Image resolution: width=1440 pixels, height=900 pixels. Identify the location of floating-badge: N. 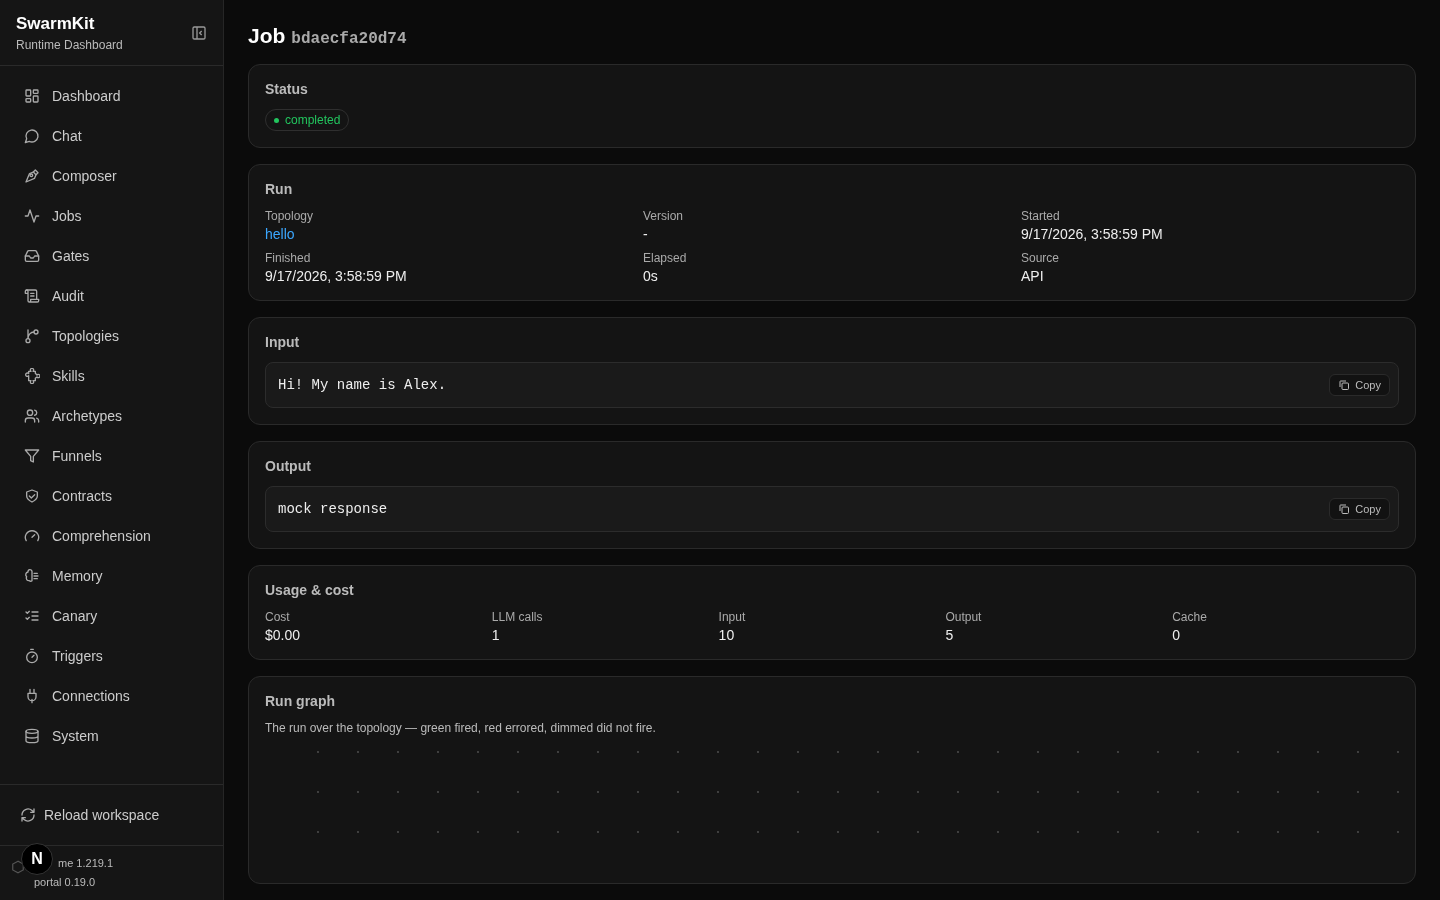
(37, 859).